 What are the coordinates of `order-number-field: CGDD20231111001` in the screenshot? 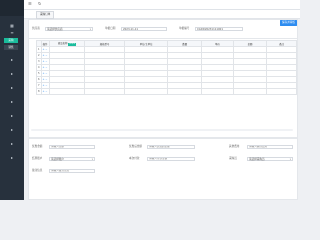 It's located at (219, 29).